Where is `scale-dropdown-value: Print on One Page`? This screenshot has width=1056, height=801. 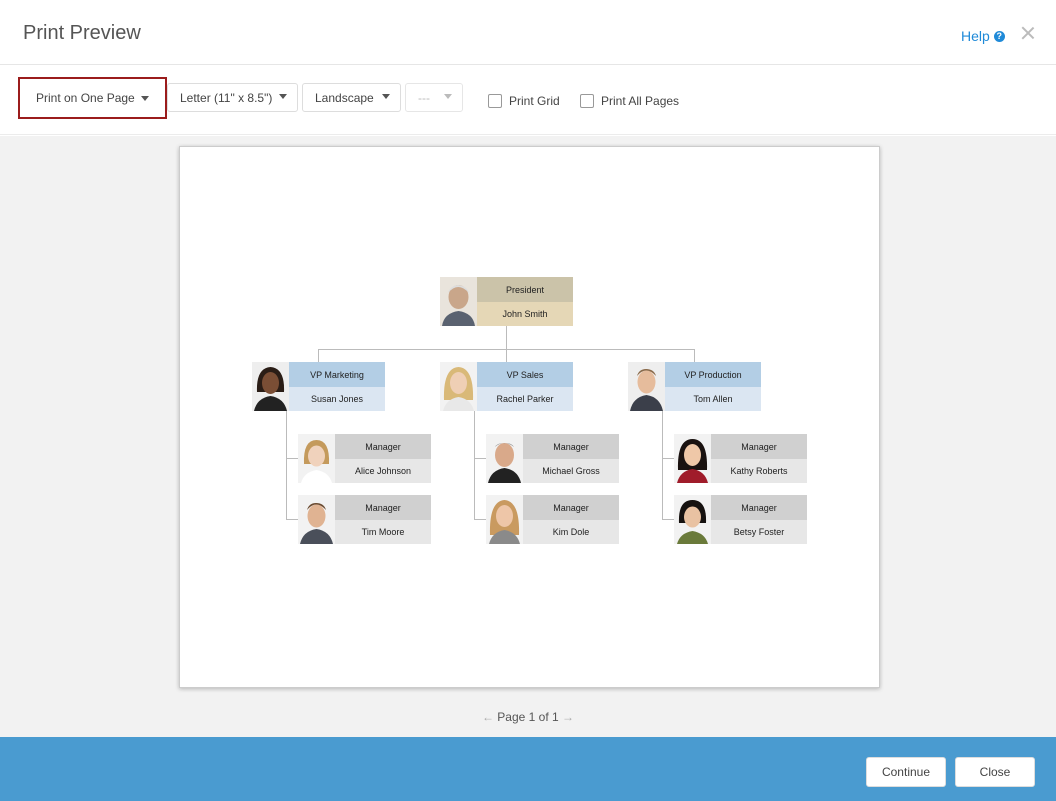 scale-dropdown-value: Print on One Page is located at coordinates (85, 98).